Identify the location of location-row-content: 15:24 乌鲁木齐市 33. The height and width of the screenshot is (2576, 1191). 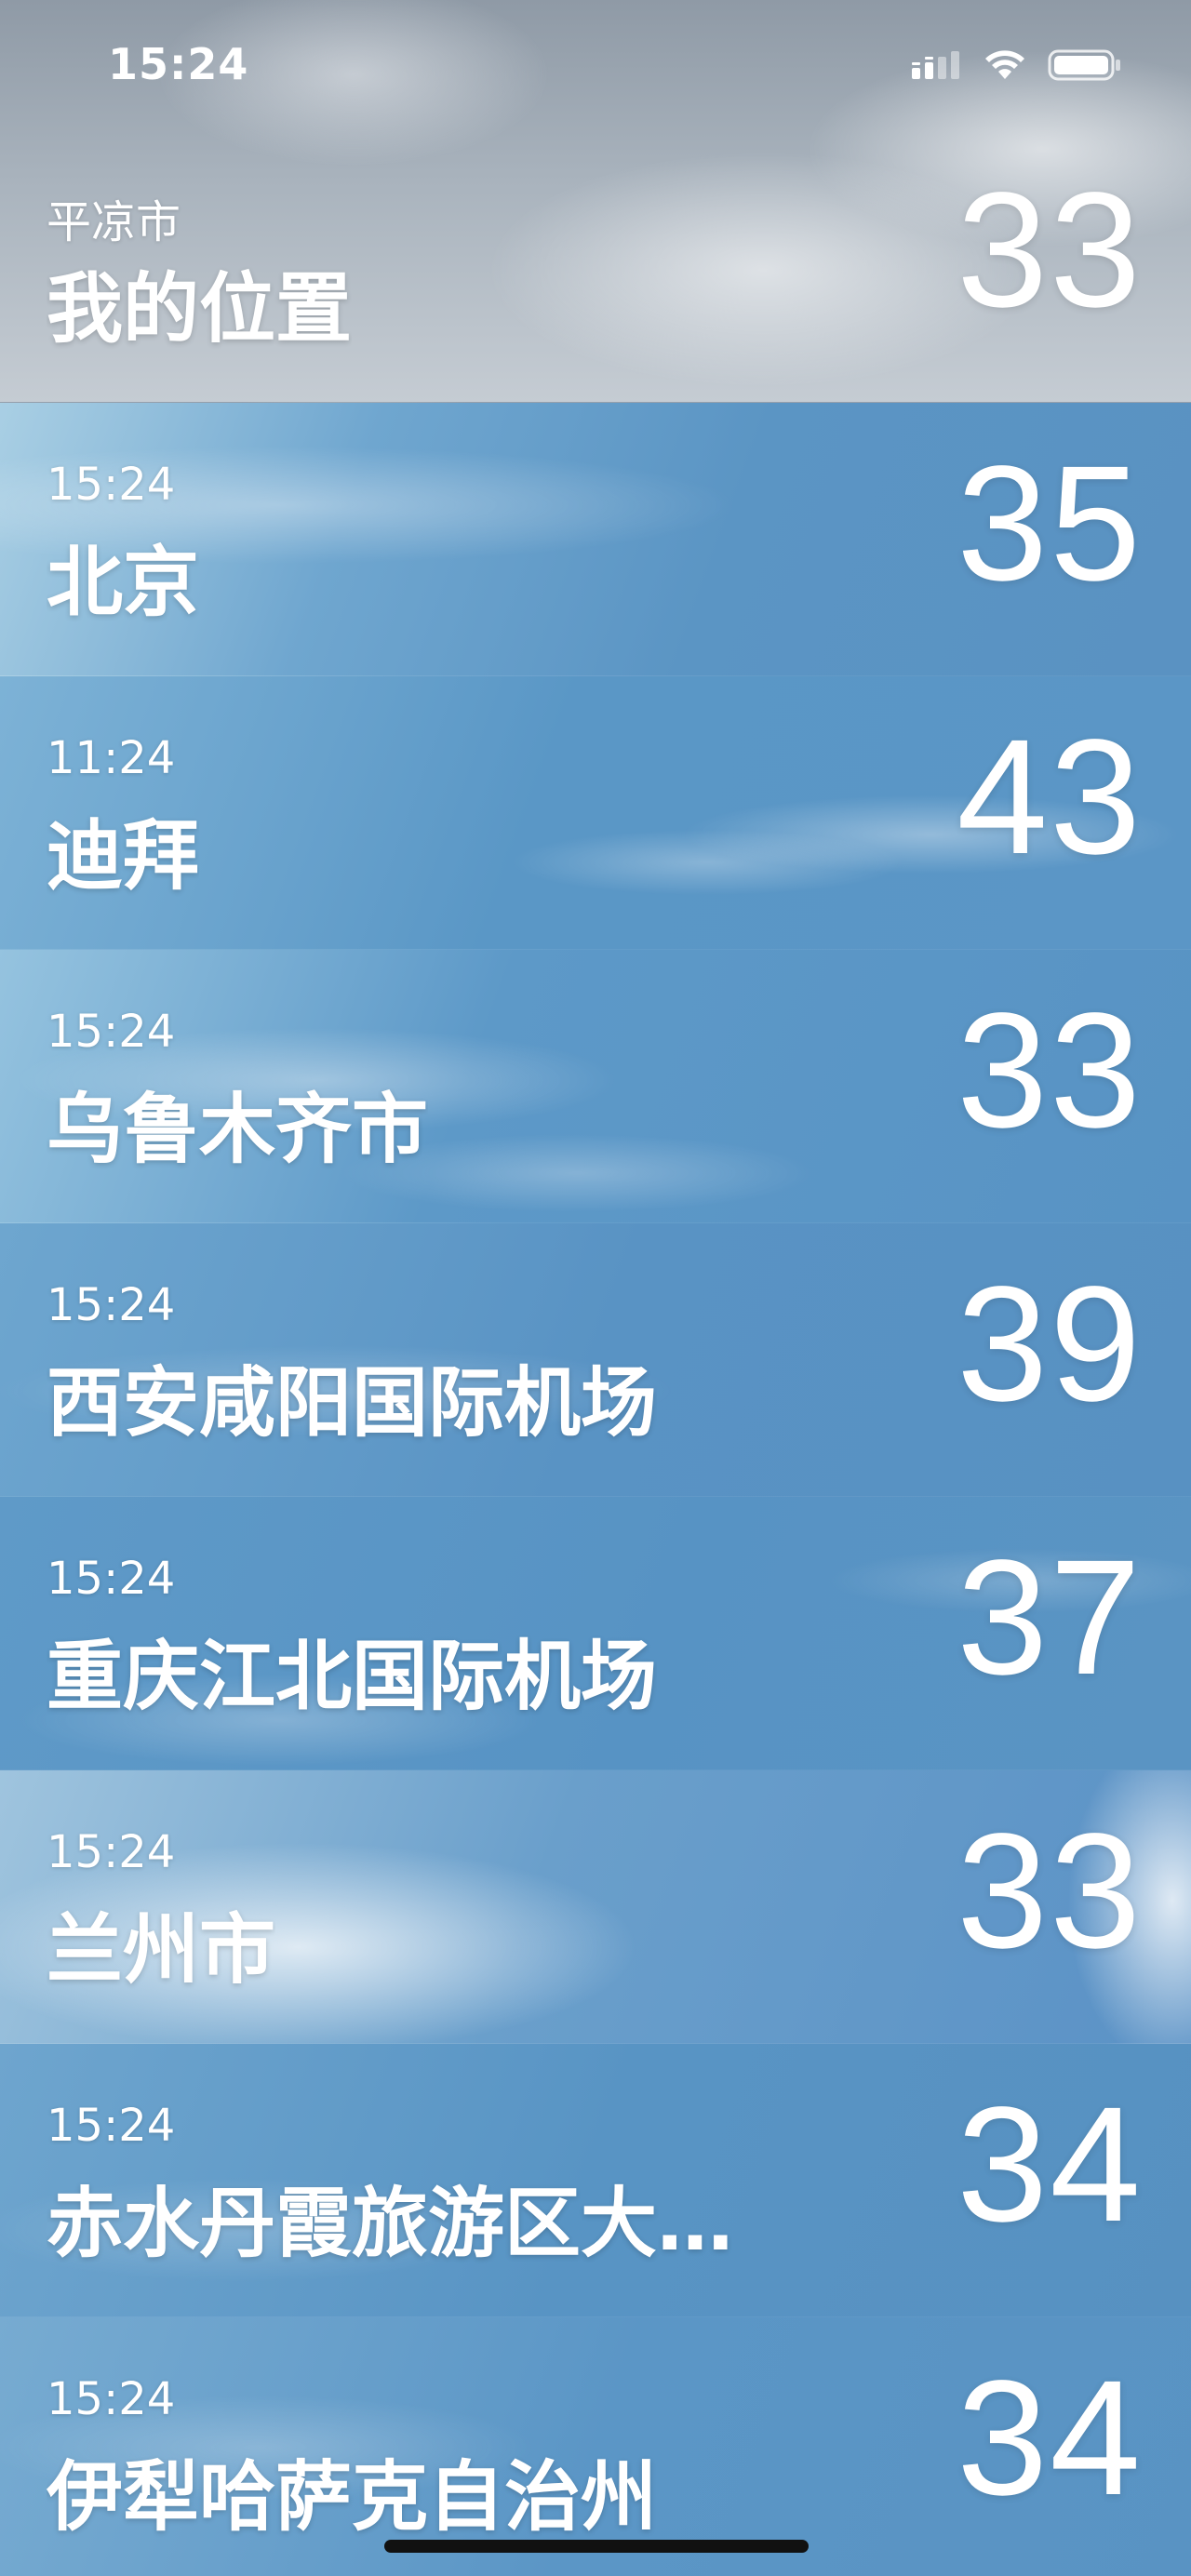
(595, 1086).